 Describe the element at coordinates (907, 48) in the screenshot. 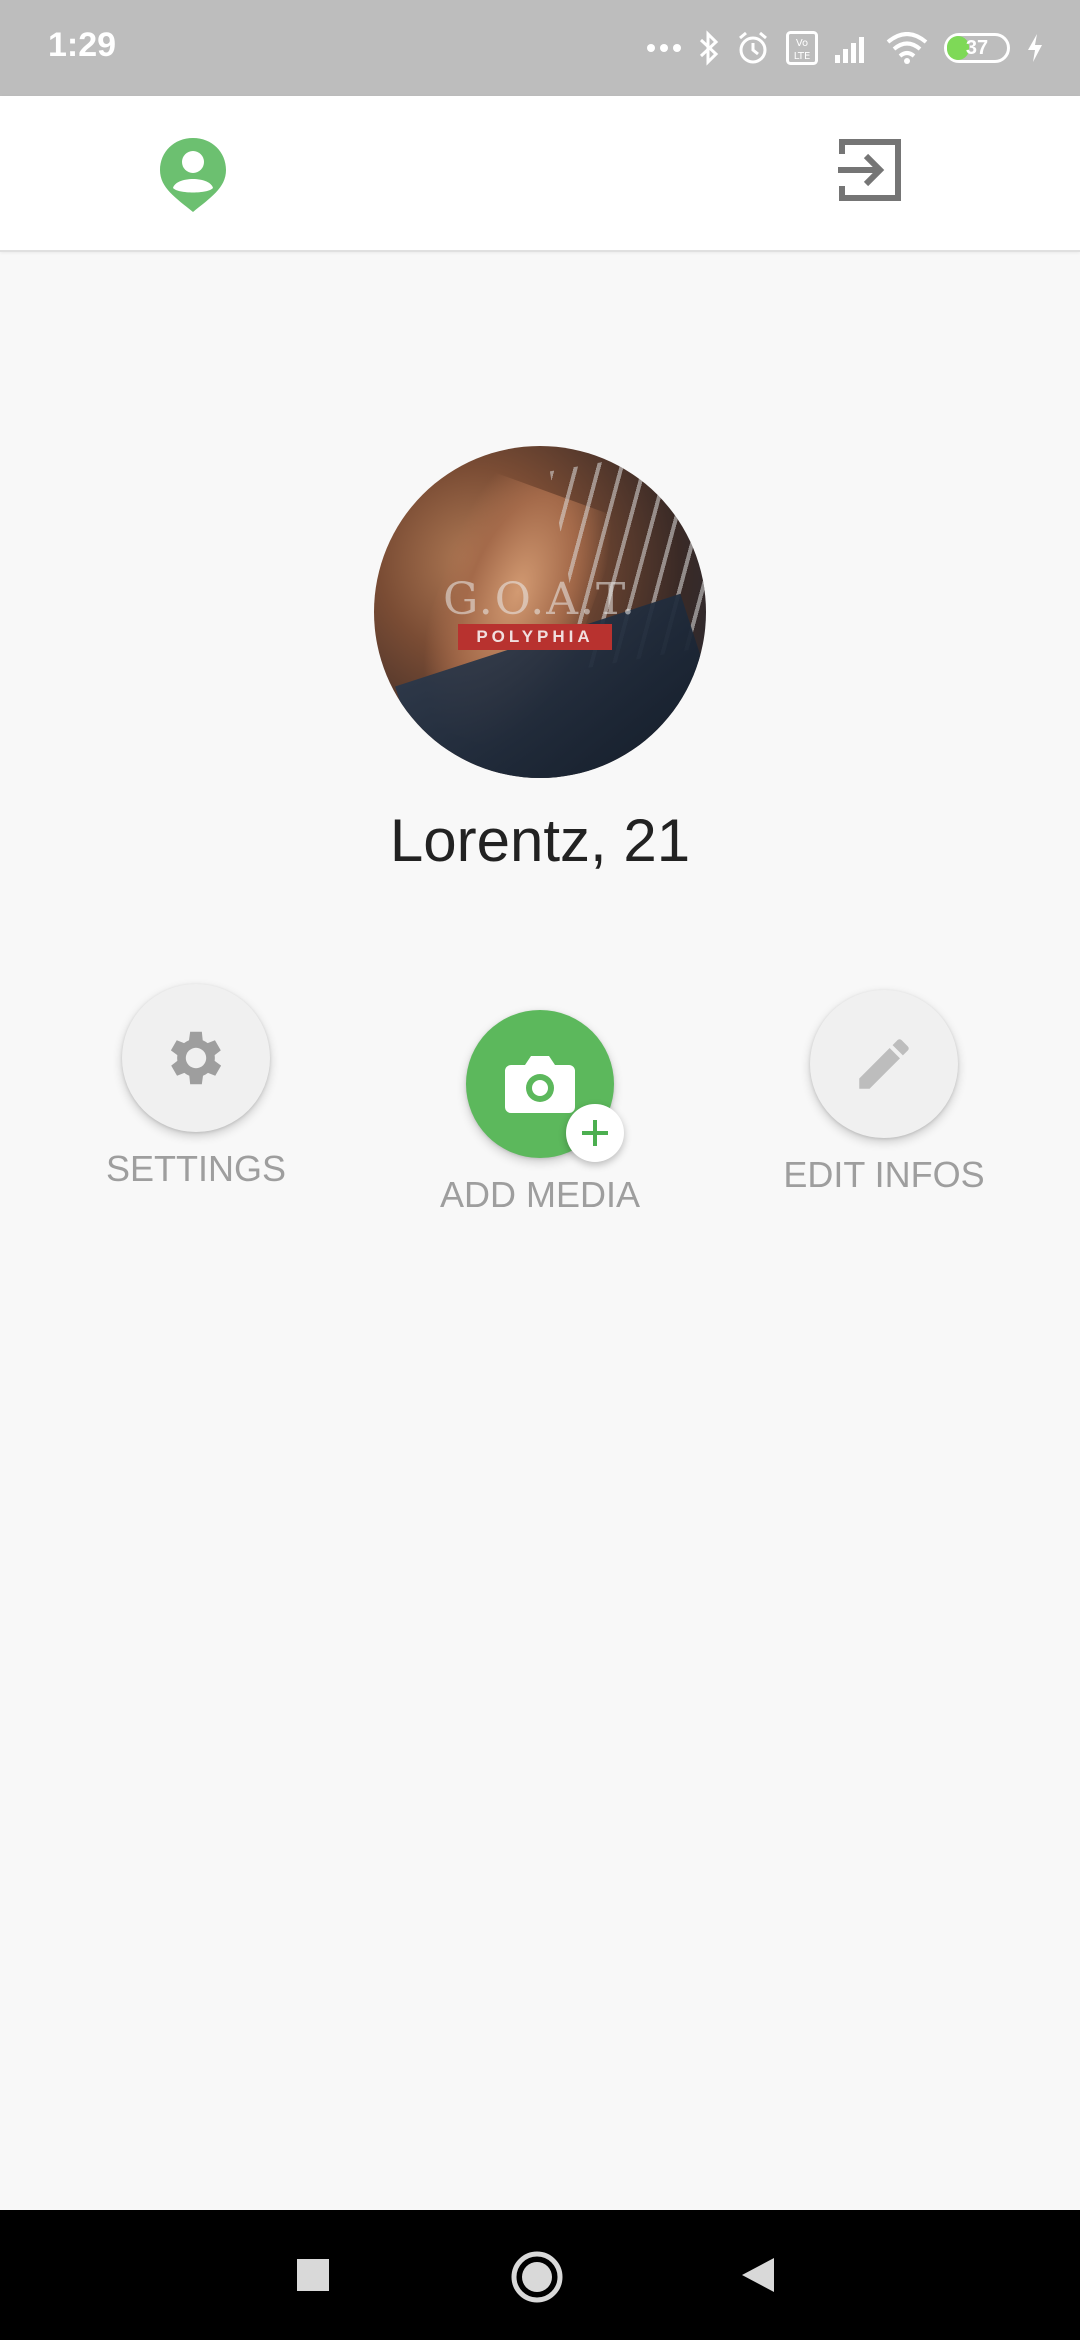

I see `wifi-icon` at that location.